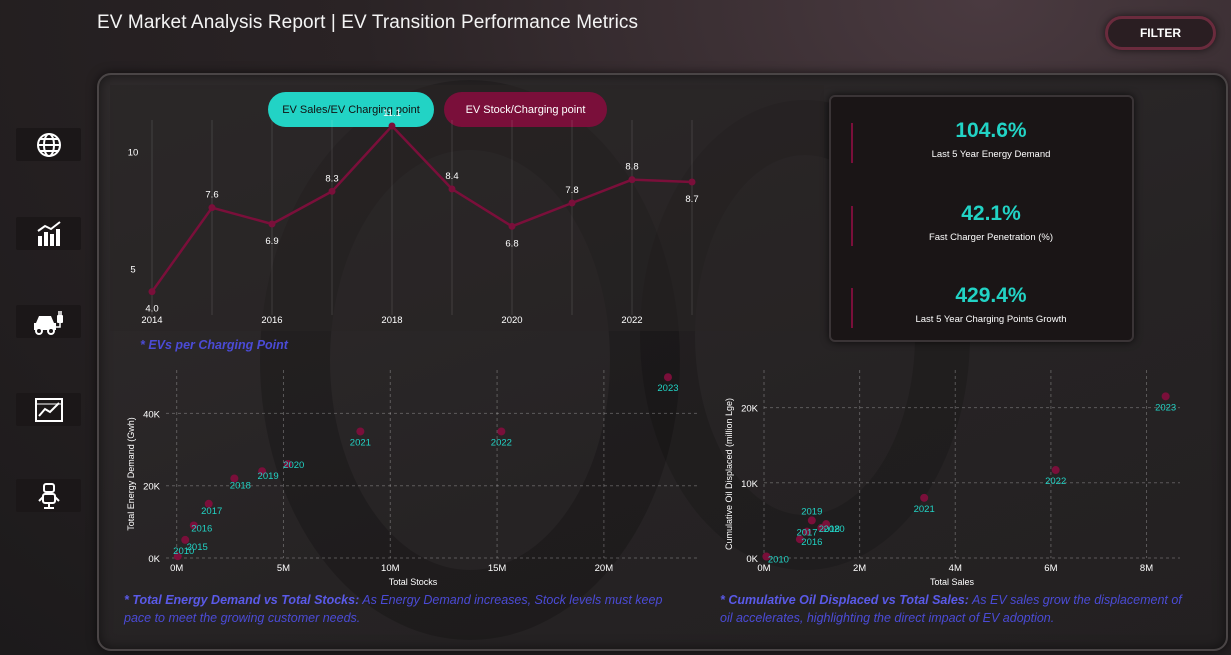 Image resolution: width=1231 pixels, height=655 pixels. What do you see at coordinates (991, 130) in the screenshot?
I see `kpi-value: 104.6%` at bounding box center [991, 130].